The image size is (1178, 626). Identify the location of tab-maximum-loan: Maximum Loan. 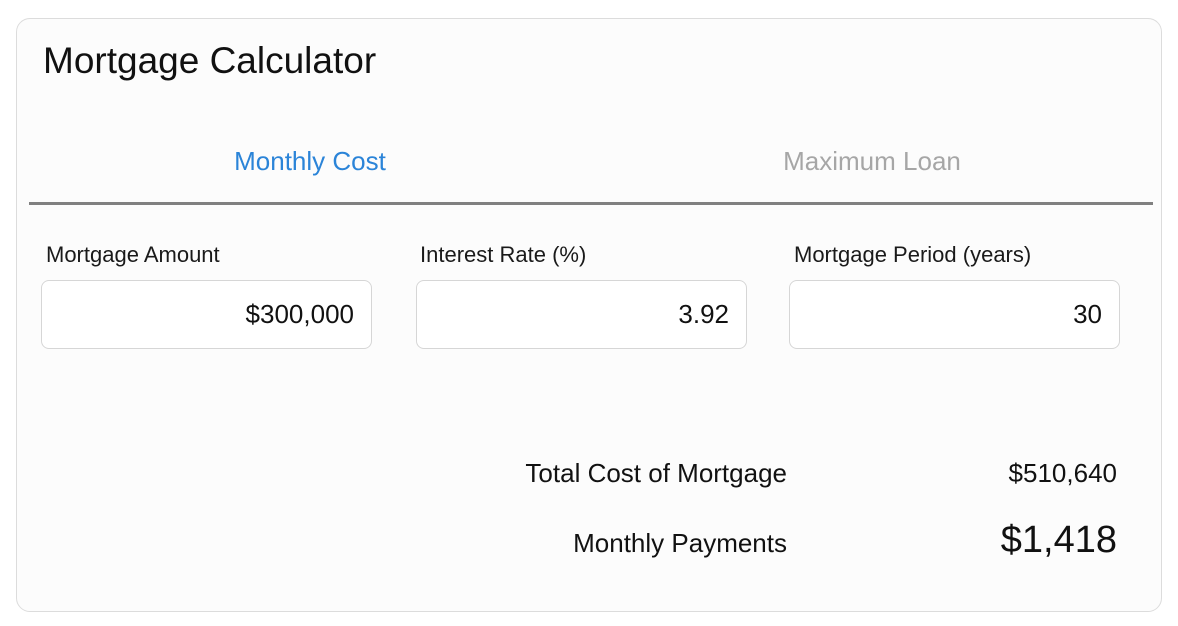
(872, 172).